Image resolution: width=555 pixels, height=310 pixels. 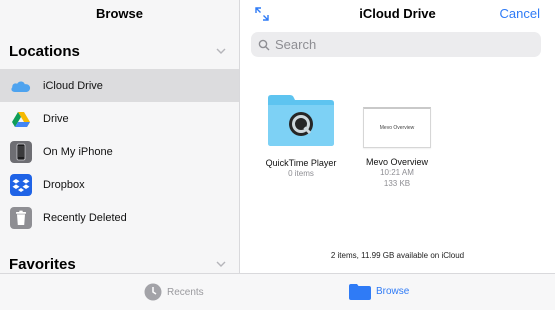 I want to click on sidebar-item-label: Dropbox, so click(x=64, y=184).